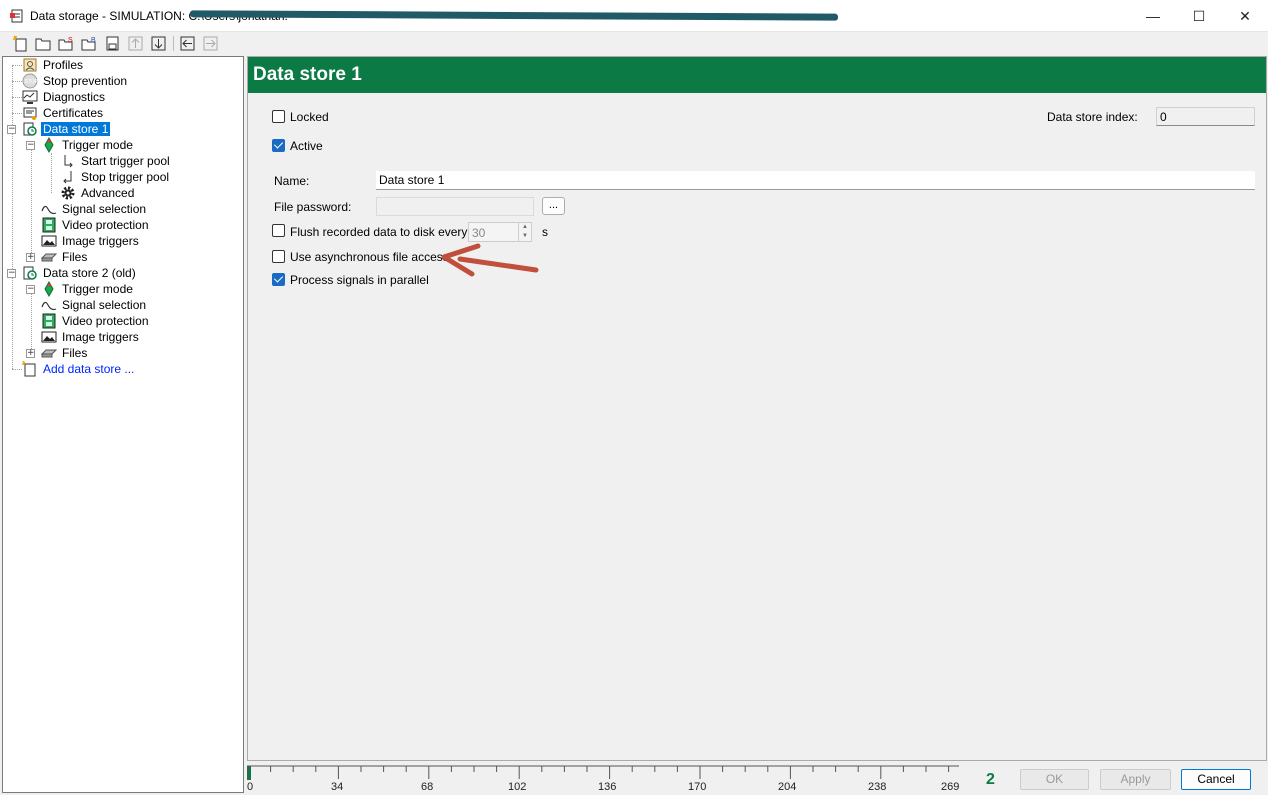 This screenshot has height=795, width=1268. Describe the element at coordinates (455, 206) in the screenshot. I see `file-password-field` at that location.